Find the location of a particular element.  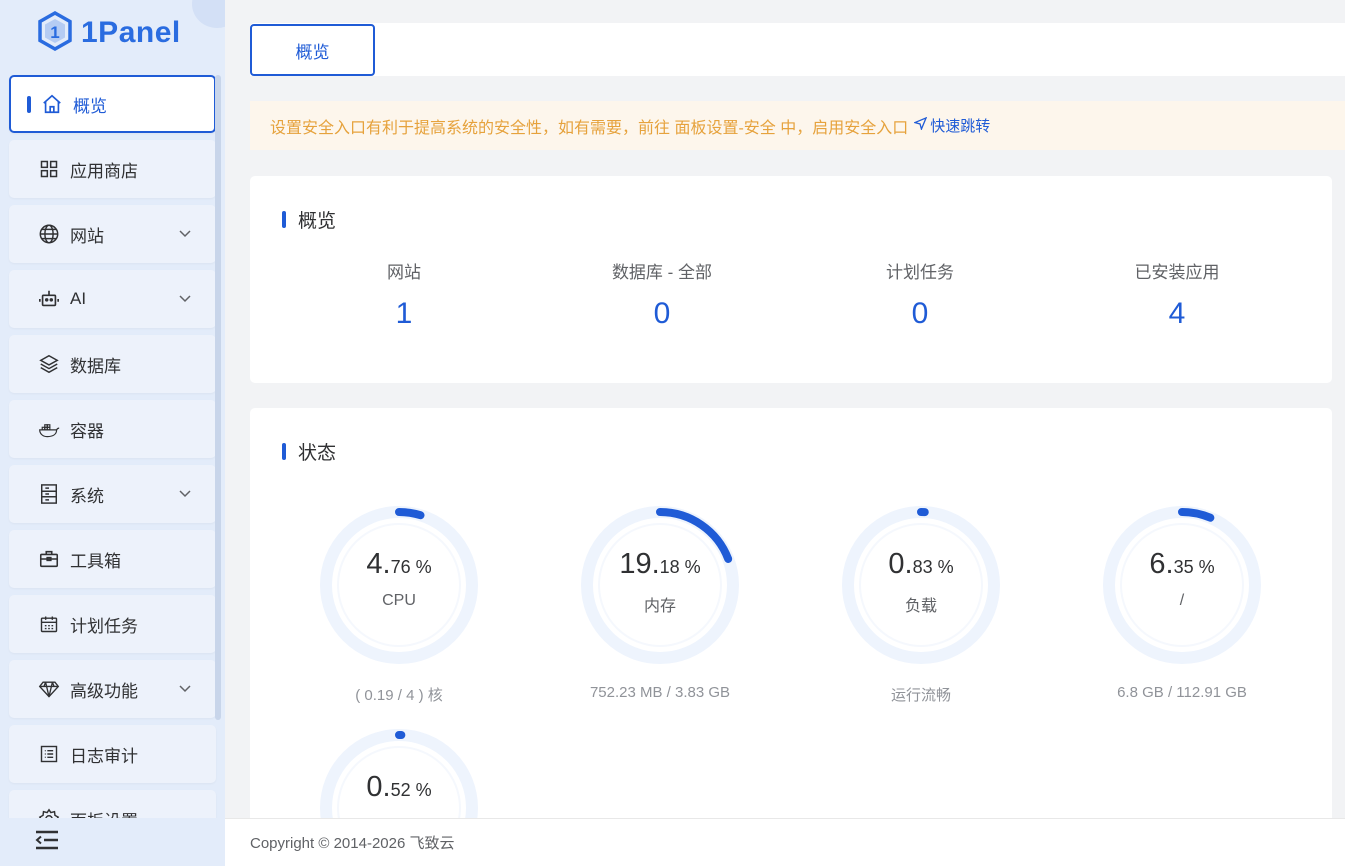

quick-jump-link: 快速跳转 is located at coordinates (952, 125).